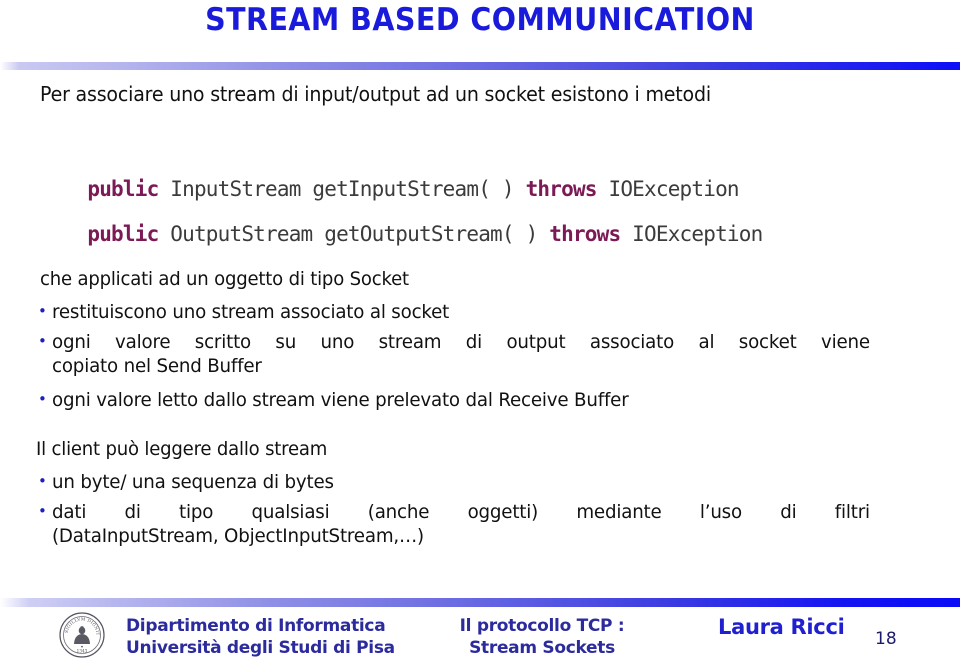 The width and height of the screenshot is (960, 661). What do you see at coordinates (886, 639) in the screenshot?
I see `footer-page-number: 18` at bounding box center [886, 639].